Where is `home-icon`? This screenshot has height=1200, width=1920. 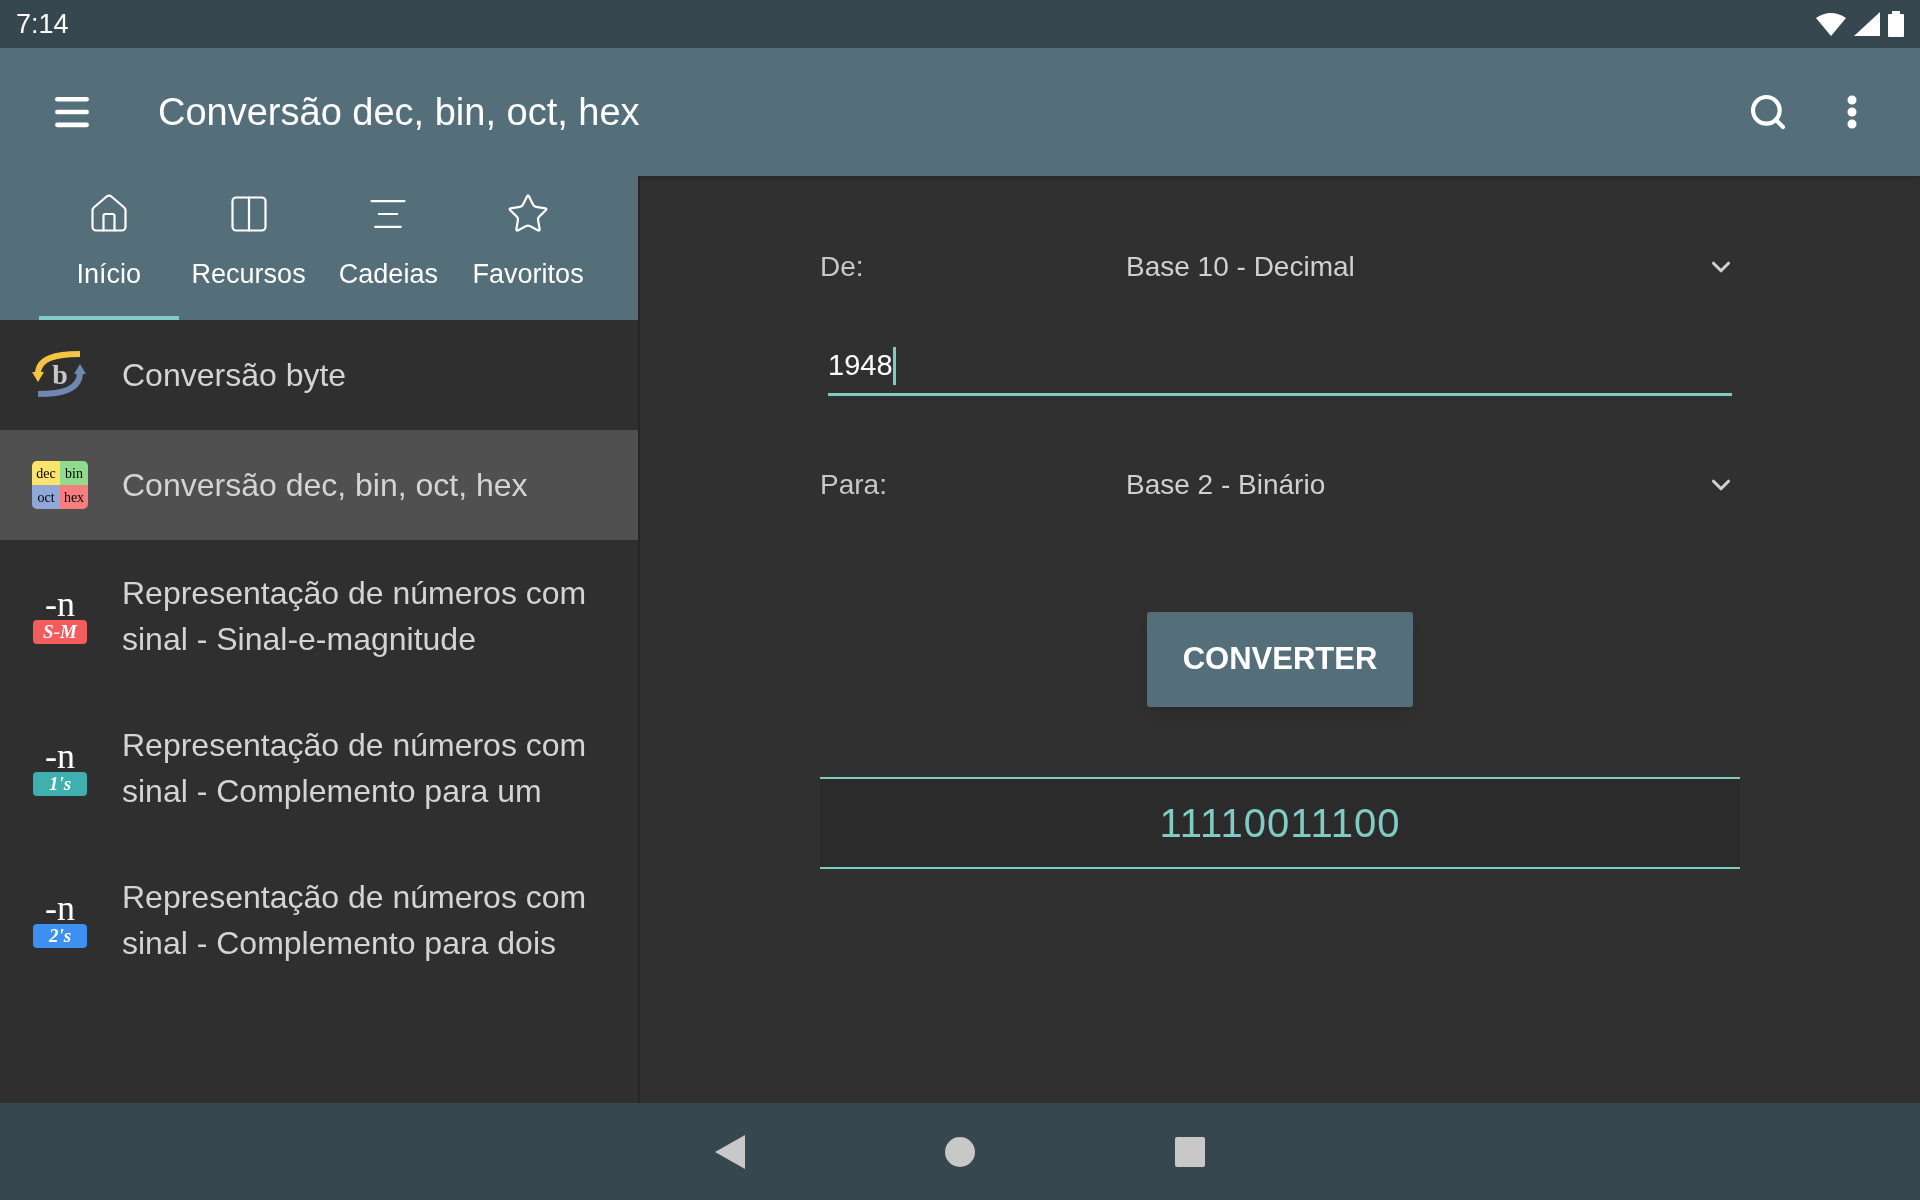 home-icon is located at coordinates (960, 1151).